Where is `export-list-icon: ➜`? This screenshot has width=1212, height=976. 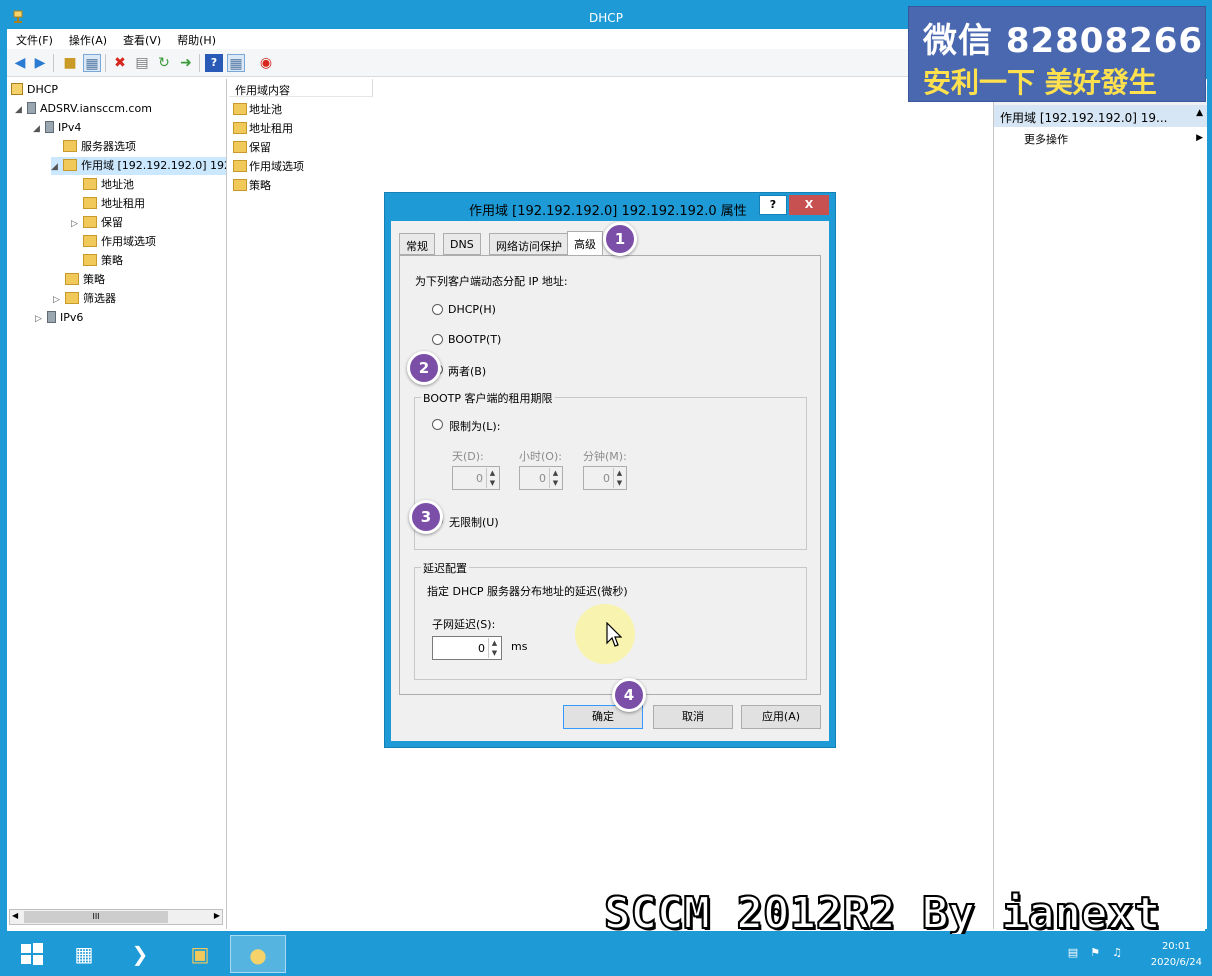
export-list-icon: ➜ is located at coordinates (186, 63).